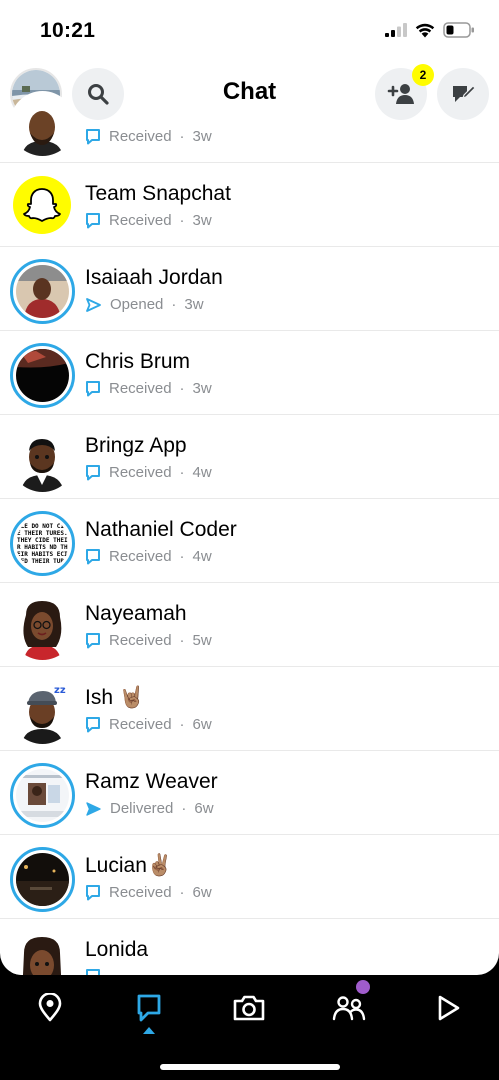  I want to click on chat-name: Ramz Weaver, so click(151, 781).